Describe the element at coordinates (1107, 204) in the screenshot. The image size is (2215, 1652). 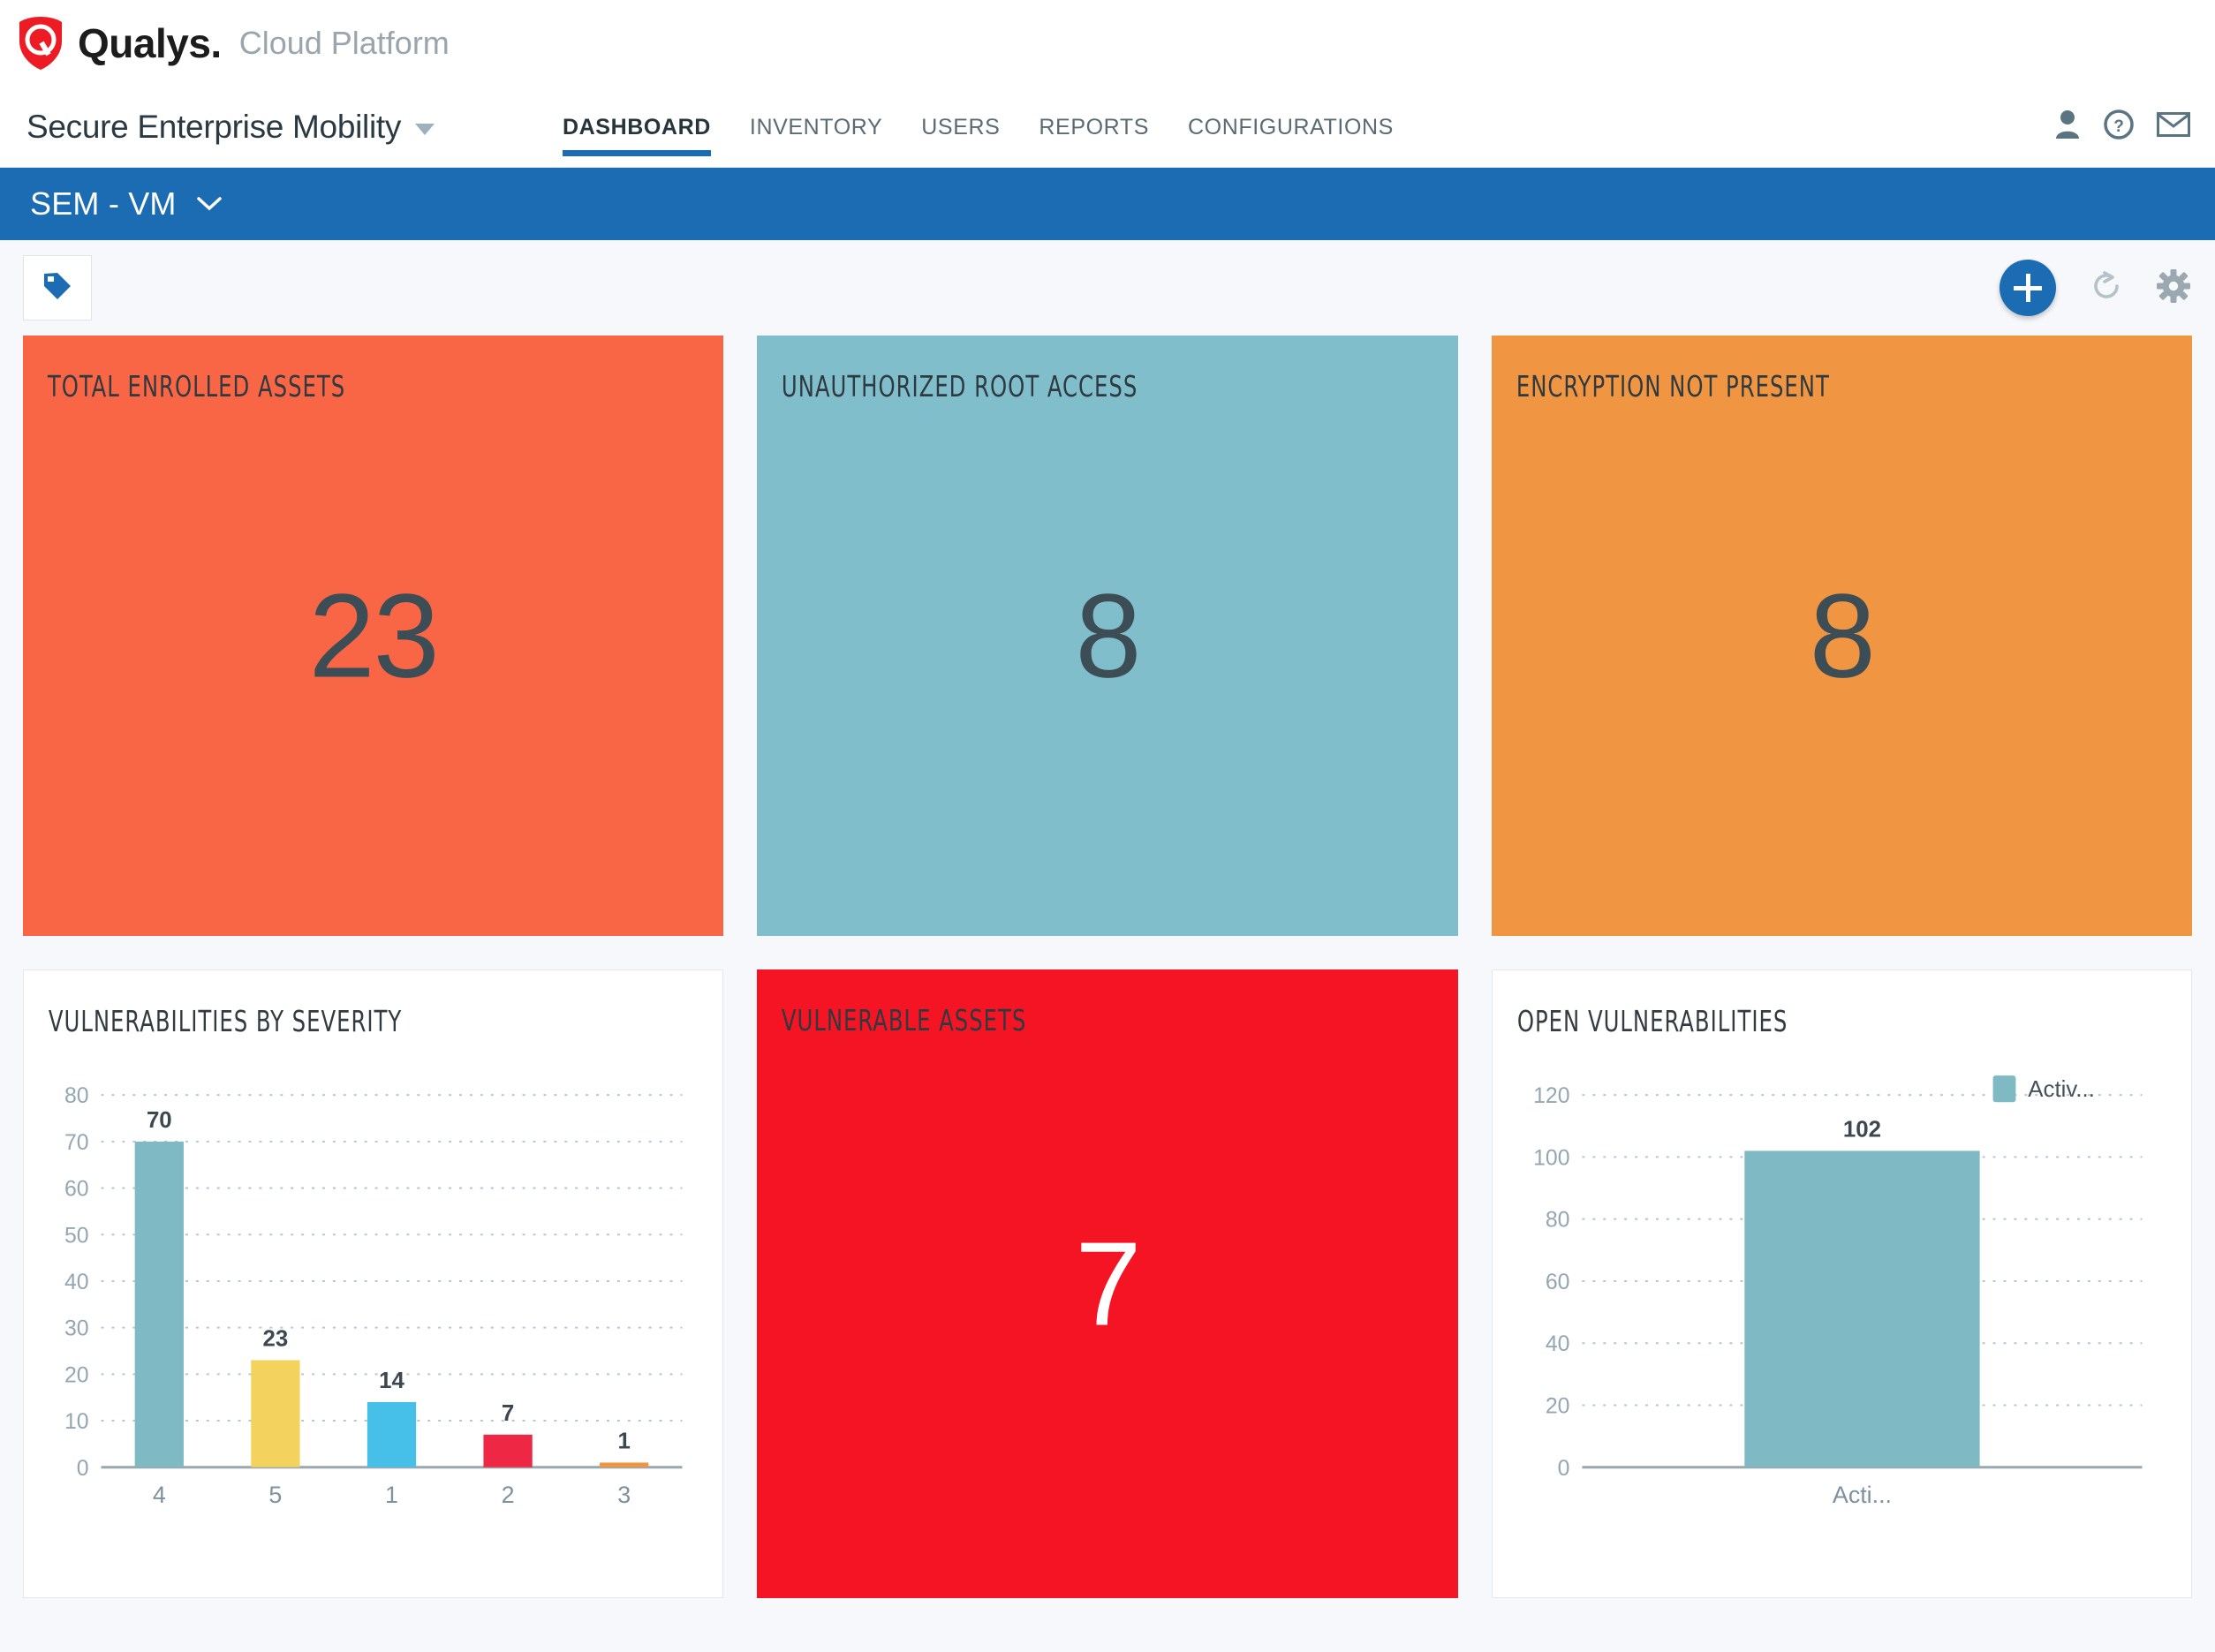
I see `dashboard-context-bar: SEM - VM` at that location.